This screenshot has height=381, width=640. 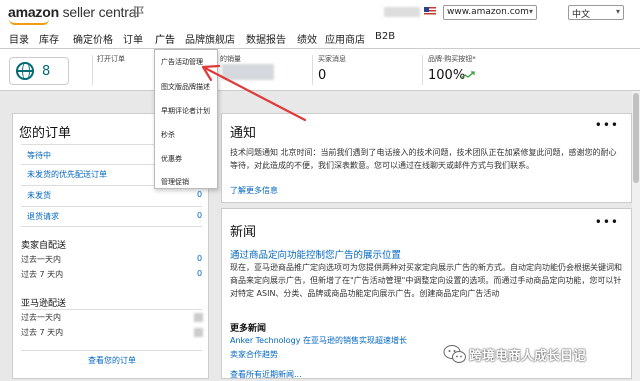 I want to click on watermark: 跨境电商人成长日记, so click(x=536, y=354).